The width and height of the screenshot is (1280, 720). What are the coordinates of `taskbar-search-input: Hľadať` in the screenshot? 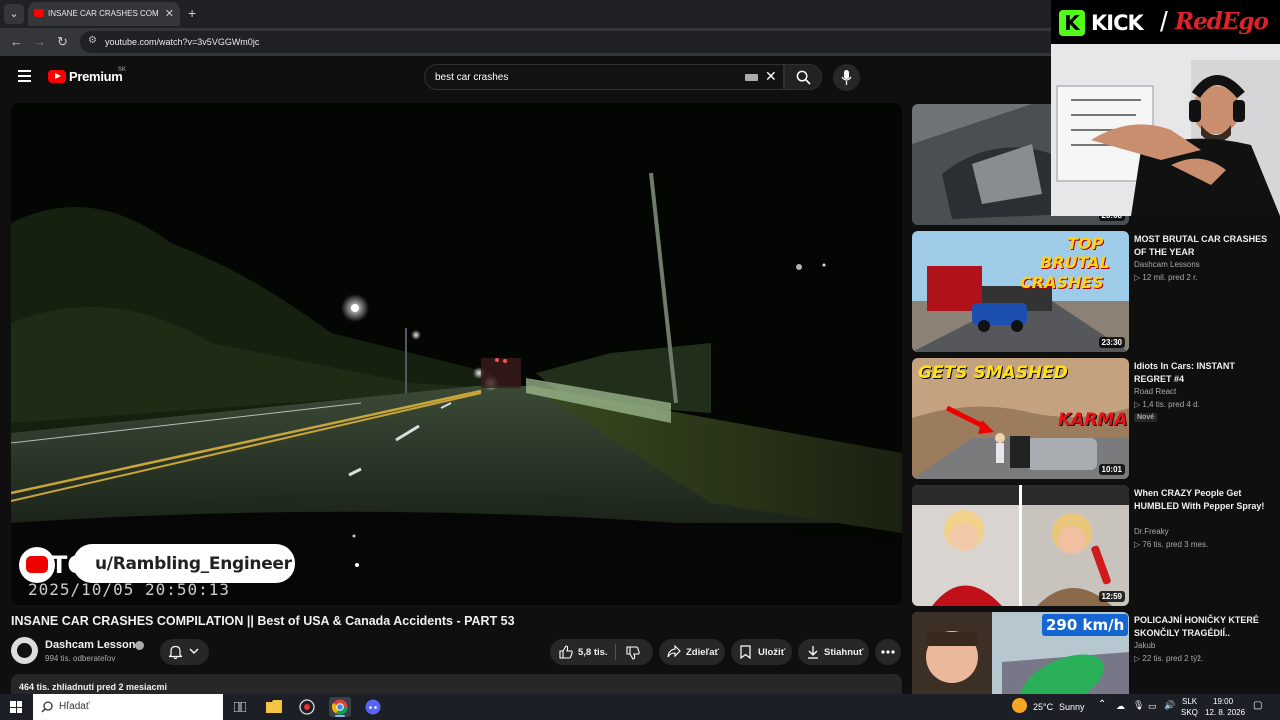 It's located at (128, 707).